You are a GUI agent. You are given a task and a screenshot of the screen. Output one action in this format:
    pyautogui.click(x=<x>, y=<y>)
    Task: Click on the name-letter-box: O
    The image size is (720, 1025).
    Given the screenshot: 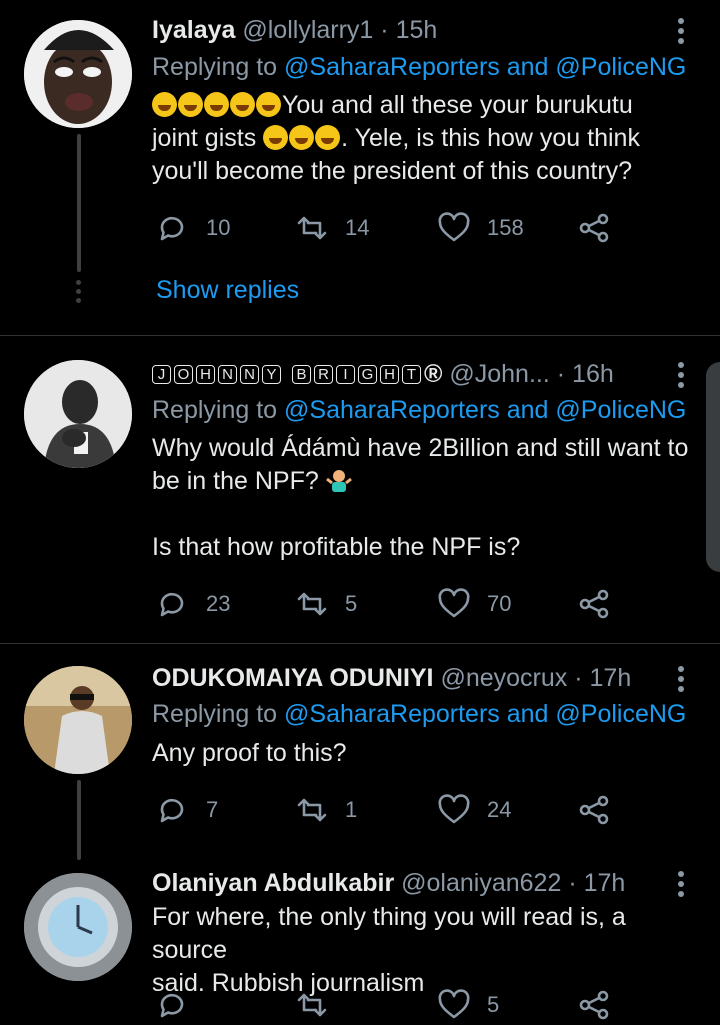 What is the action you would take?
    pyautogui.click(x=183, y=374)
    